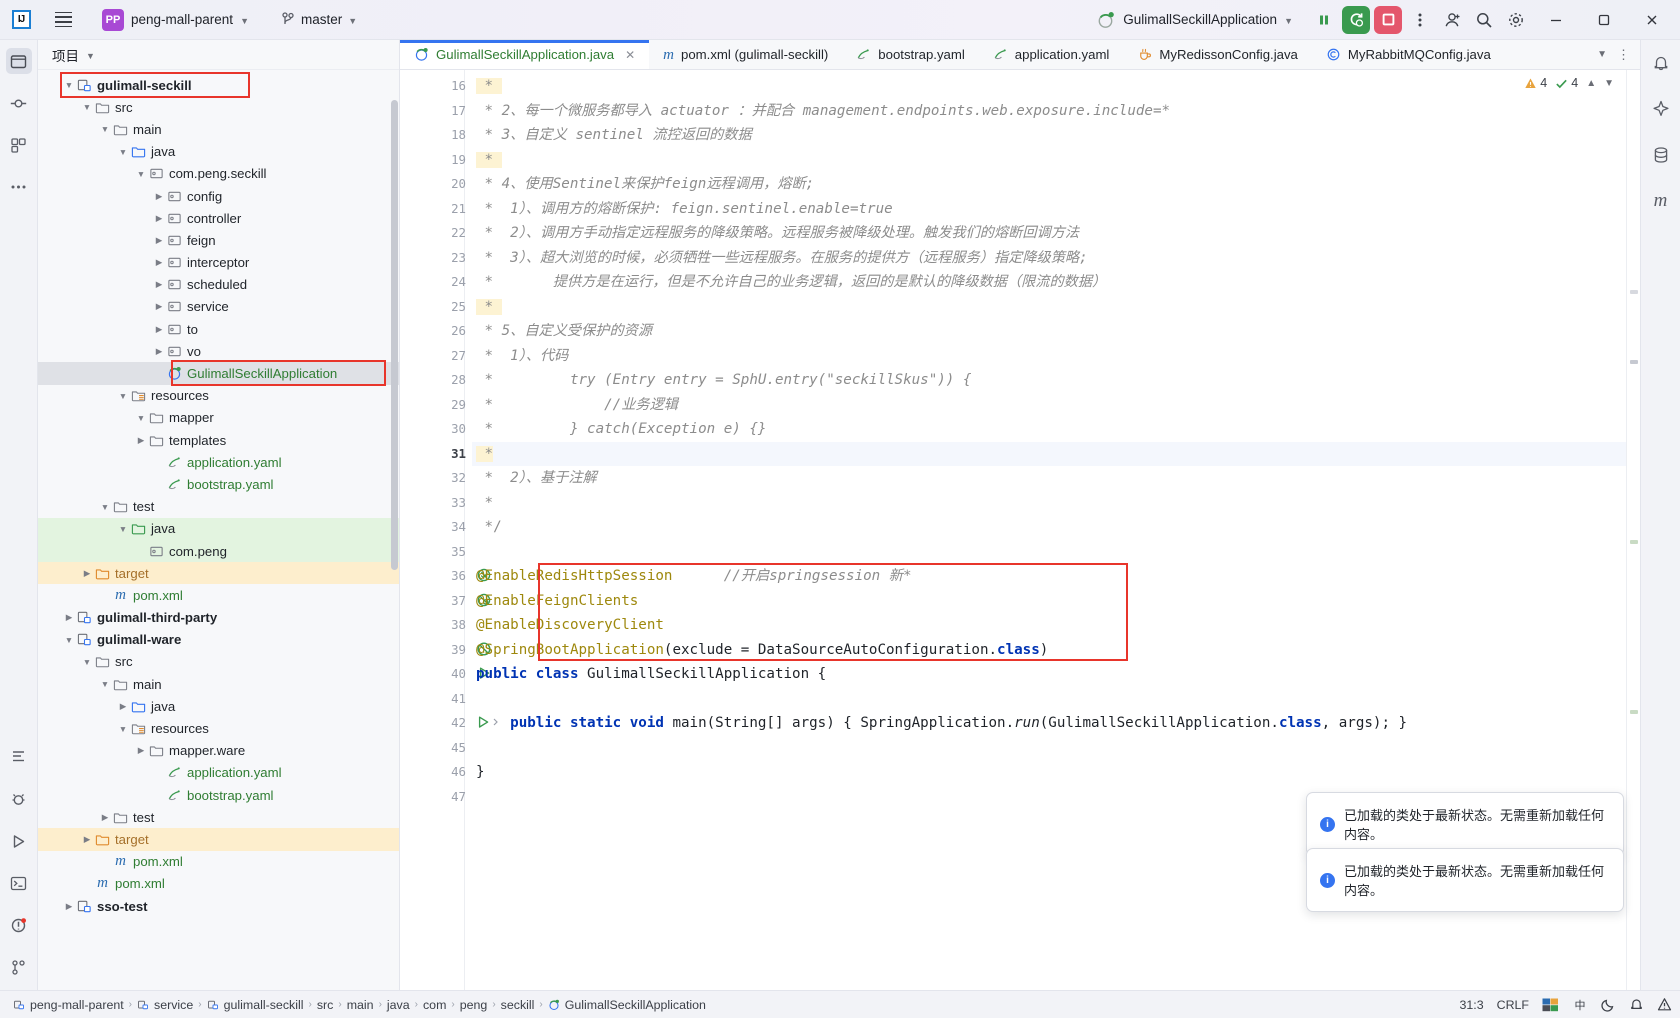  What do you see at coordinates (436, 380) in the screenshot?
I see `line-number: 28` at bounding box center [436, 380].